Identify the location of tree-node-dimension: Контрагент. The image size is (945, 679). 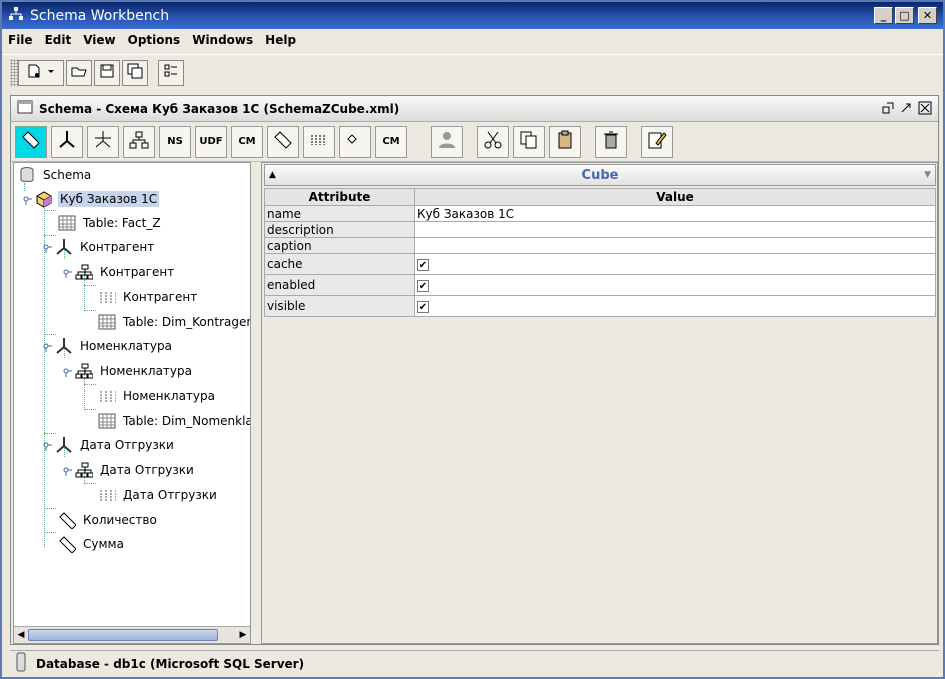
(97, 247).